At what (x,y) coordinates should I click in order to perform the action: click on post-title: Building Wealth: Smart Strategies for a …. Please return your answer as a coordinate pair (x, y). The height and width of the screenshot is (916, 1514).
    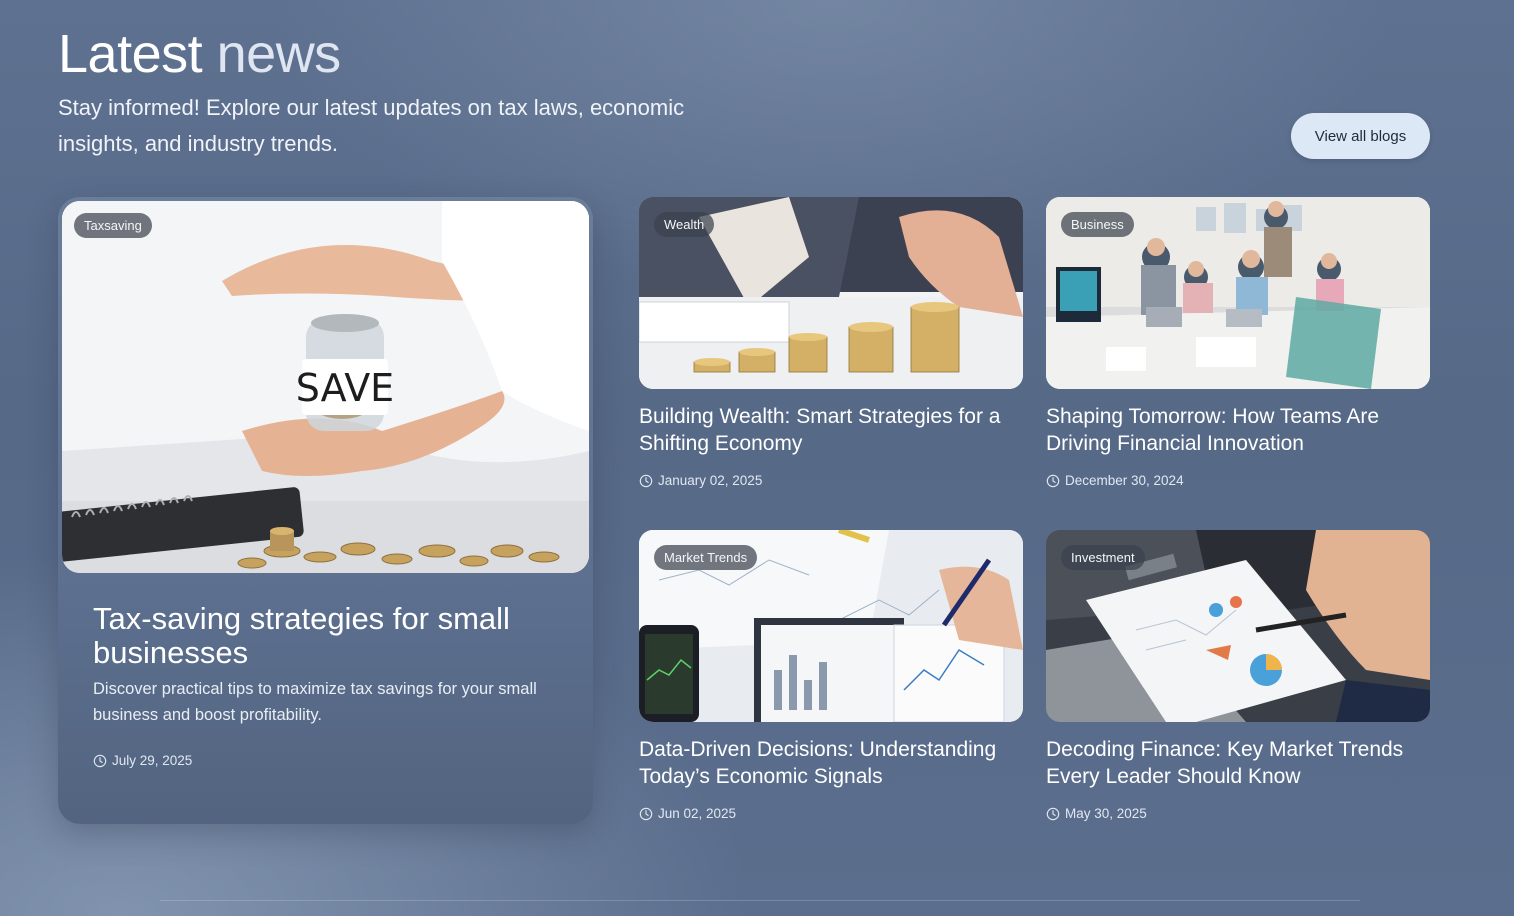
    Looking at the image, I should click on (831, 430).